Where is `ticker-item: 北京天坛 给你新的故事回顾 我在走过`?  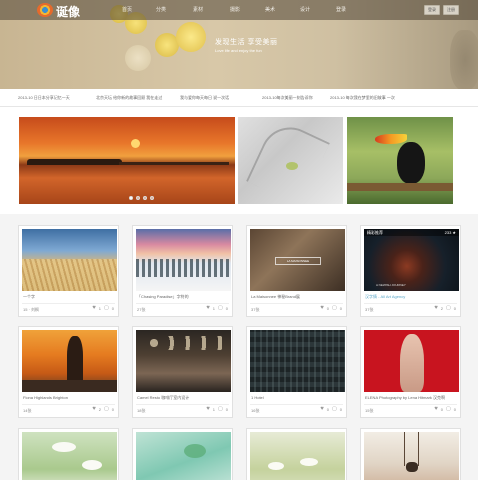
ticker-item: 北京天坛 给你新的故事回顾 我在走过 is located at coordinates (129, 98).